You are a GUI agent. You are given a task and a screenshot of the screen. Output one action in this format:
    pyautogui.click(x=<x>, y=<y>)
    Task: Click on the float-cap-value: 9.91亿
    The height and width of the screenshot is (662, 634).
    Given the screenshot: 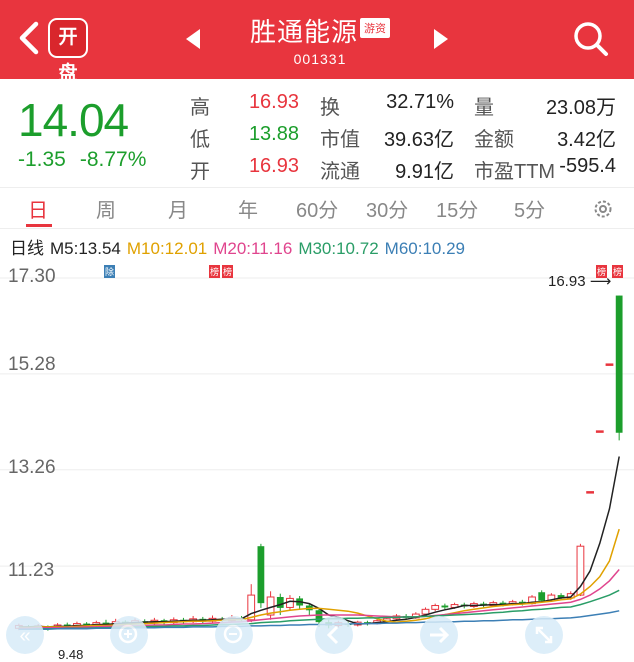 What is the action you would take?
    pyautogui.click(x=424, y=172)
    